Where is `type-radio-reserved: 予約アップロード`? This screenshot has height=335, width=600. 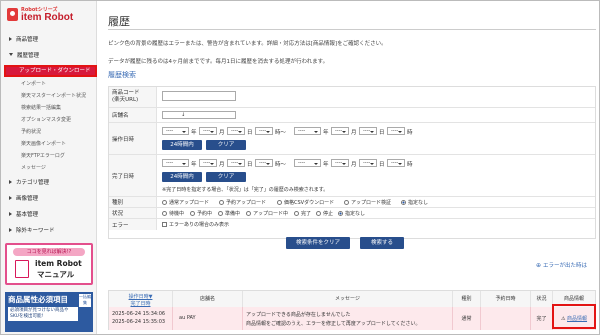
type-radio-reserved: 予約アップロード is located at coordinates (242, 202).